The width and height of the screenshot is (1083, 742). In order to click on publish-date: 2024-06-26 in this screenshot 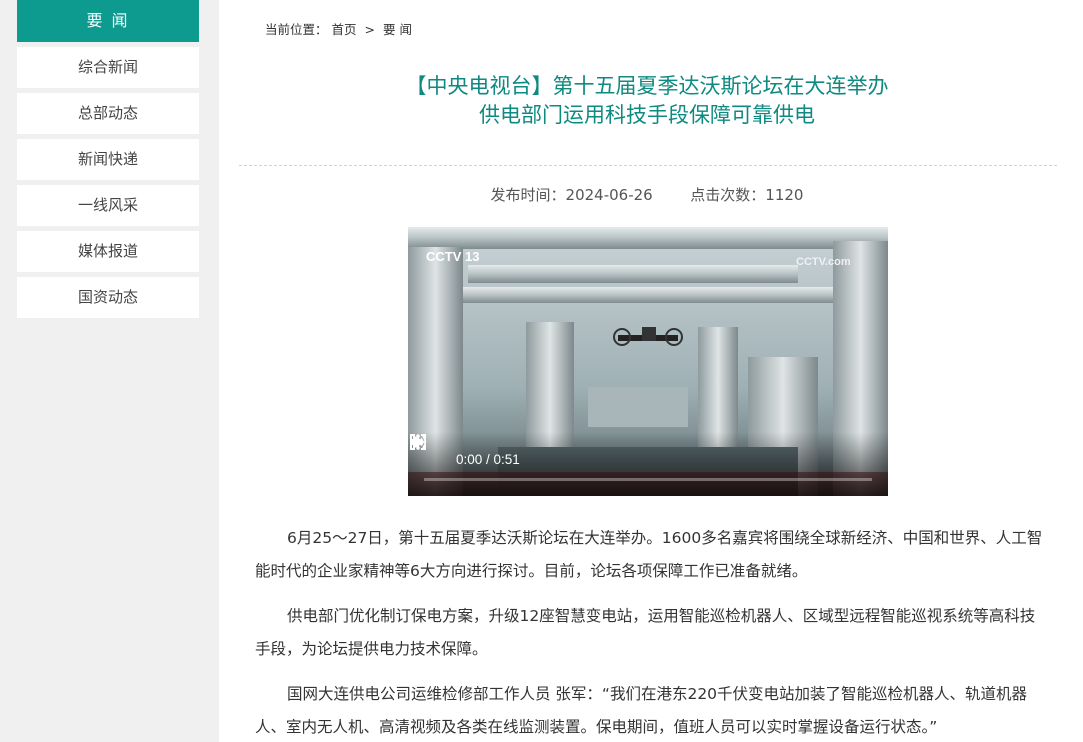, I will do `click(609, 195)`.